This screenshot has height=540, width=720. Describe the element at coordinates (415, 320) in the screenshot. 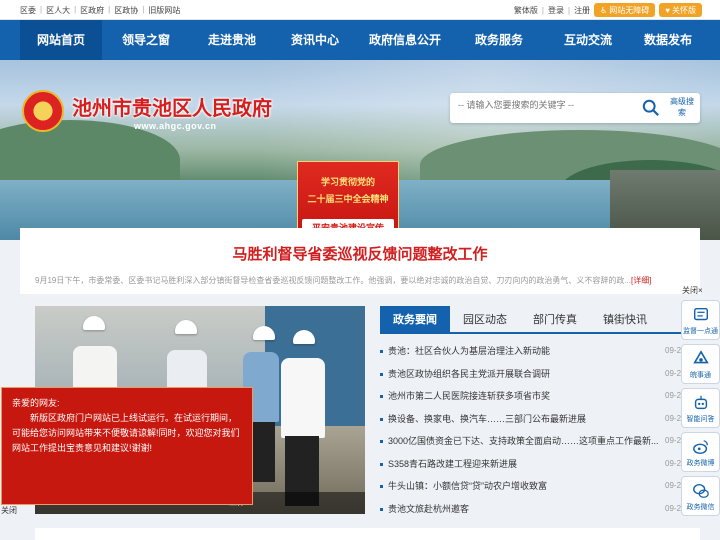

I see `tab-government-news: 政务要闻` at that location.